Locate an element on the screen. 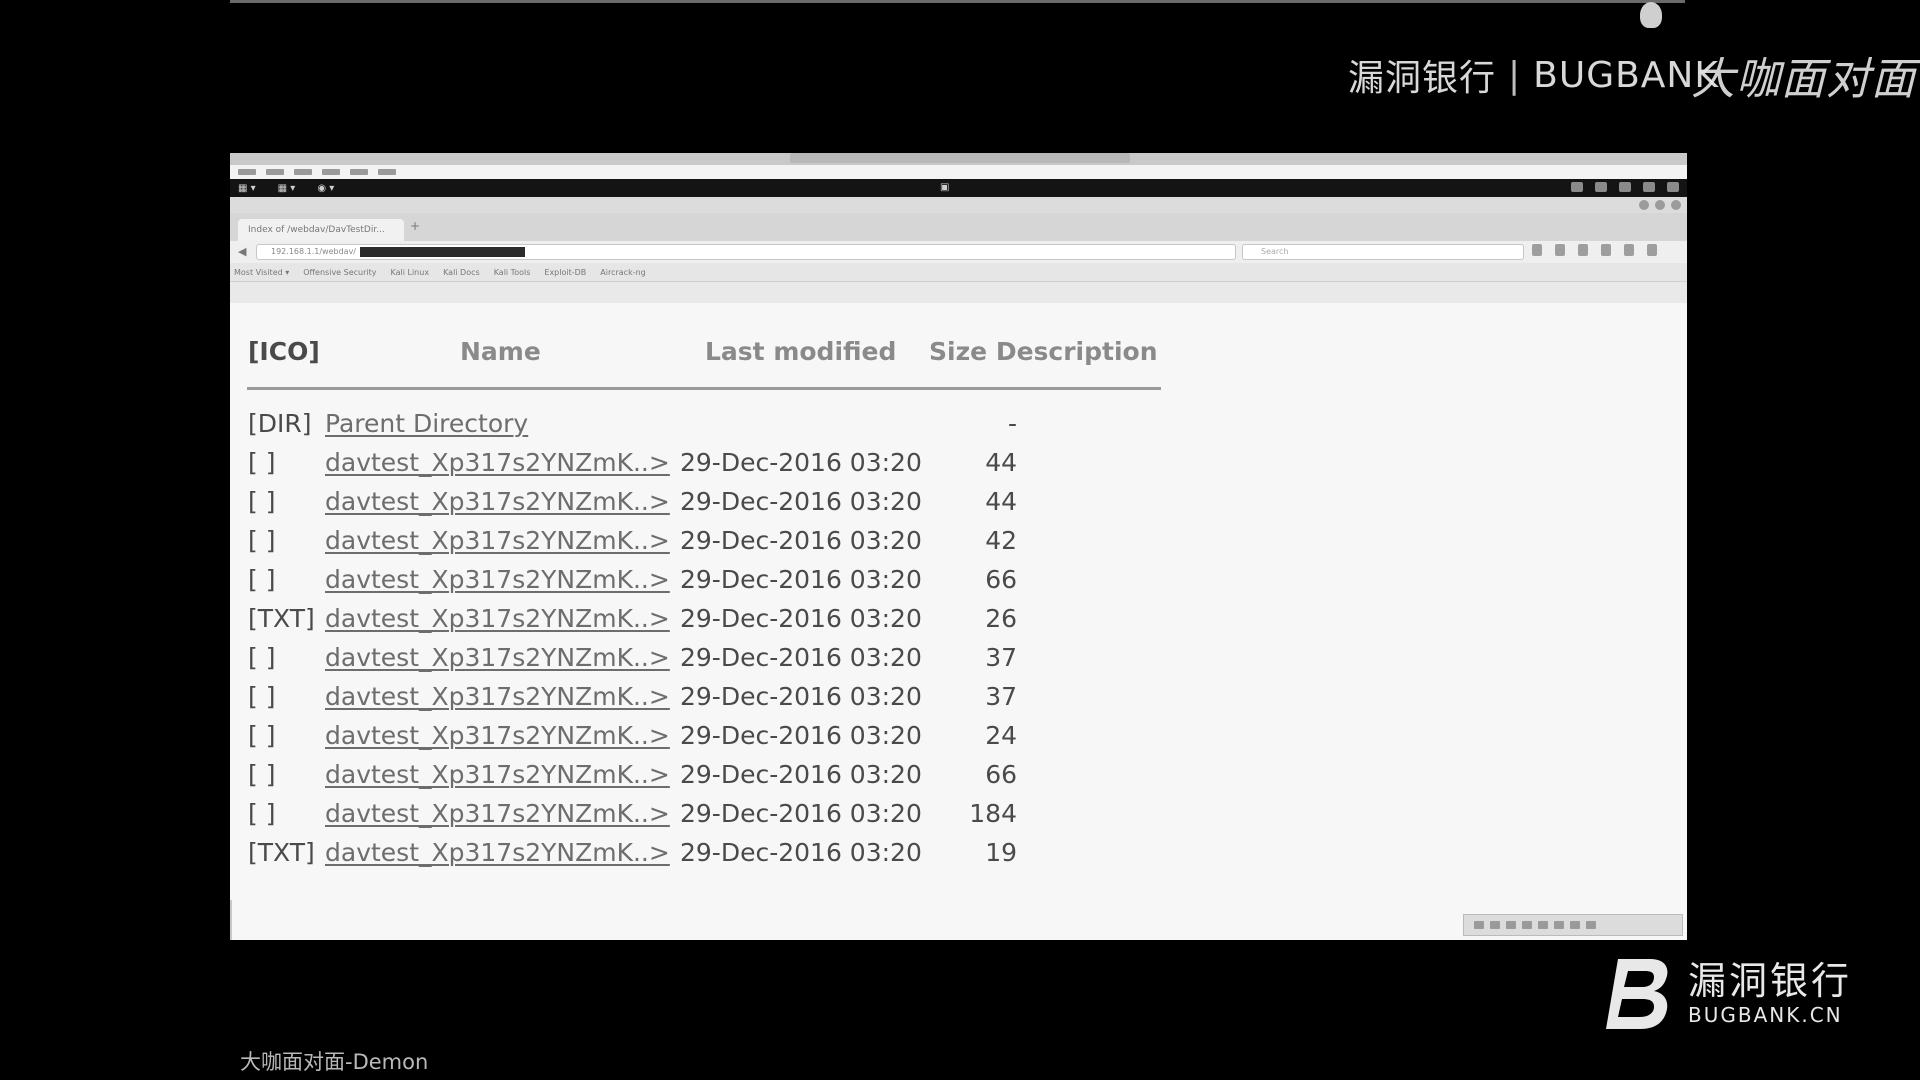 The image size is (1920, 1080). system-title-bar is located at coordinates (958, 159).